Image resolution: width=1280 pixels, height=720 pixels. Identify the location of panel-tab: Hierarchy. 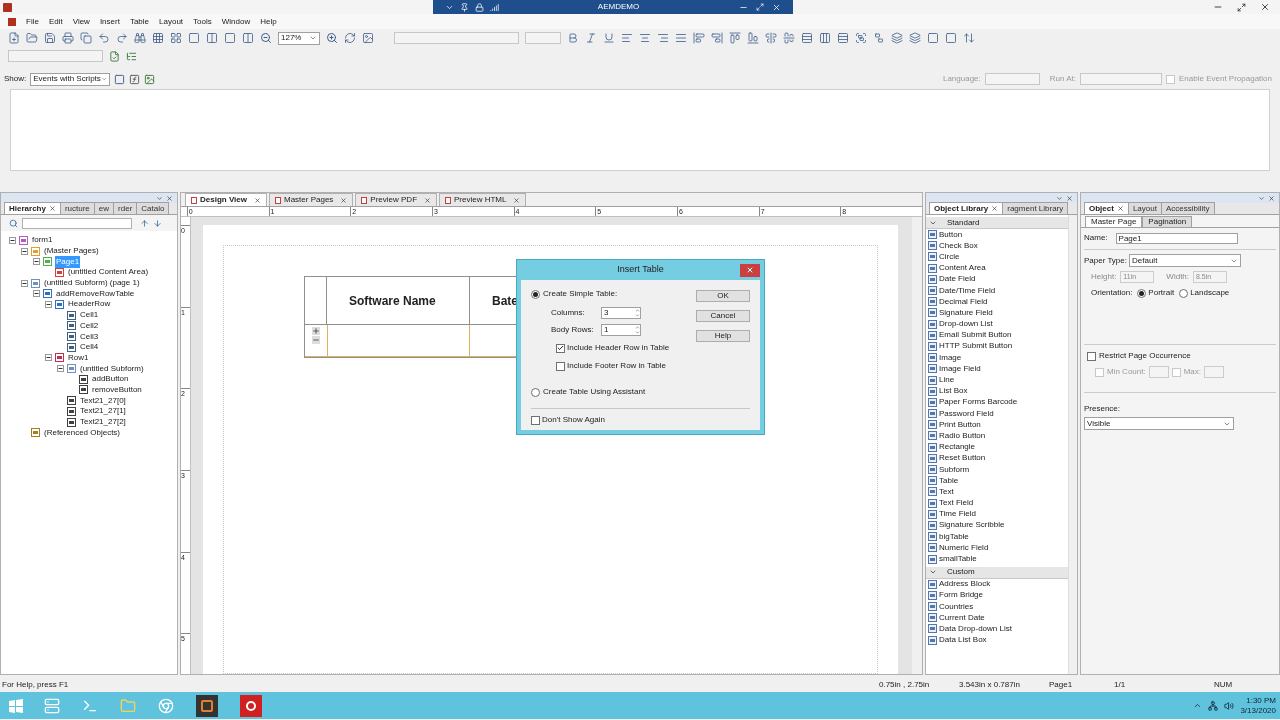
(32, 208).